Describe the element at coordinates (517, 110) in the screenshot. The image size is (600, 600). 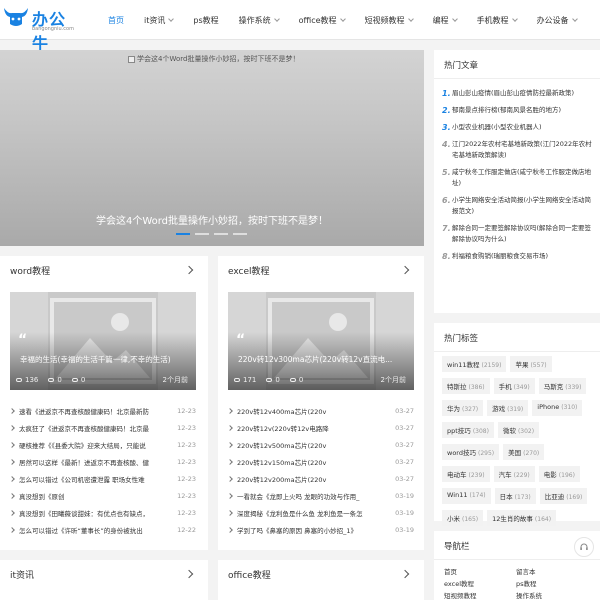
I see `hot-article-item: 2. 郁南景点排行榜(郁南风景名胜的地方)` at that location.